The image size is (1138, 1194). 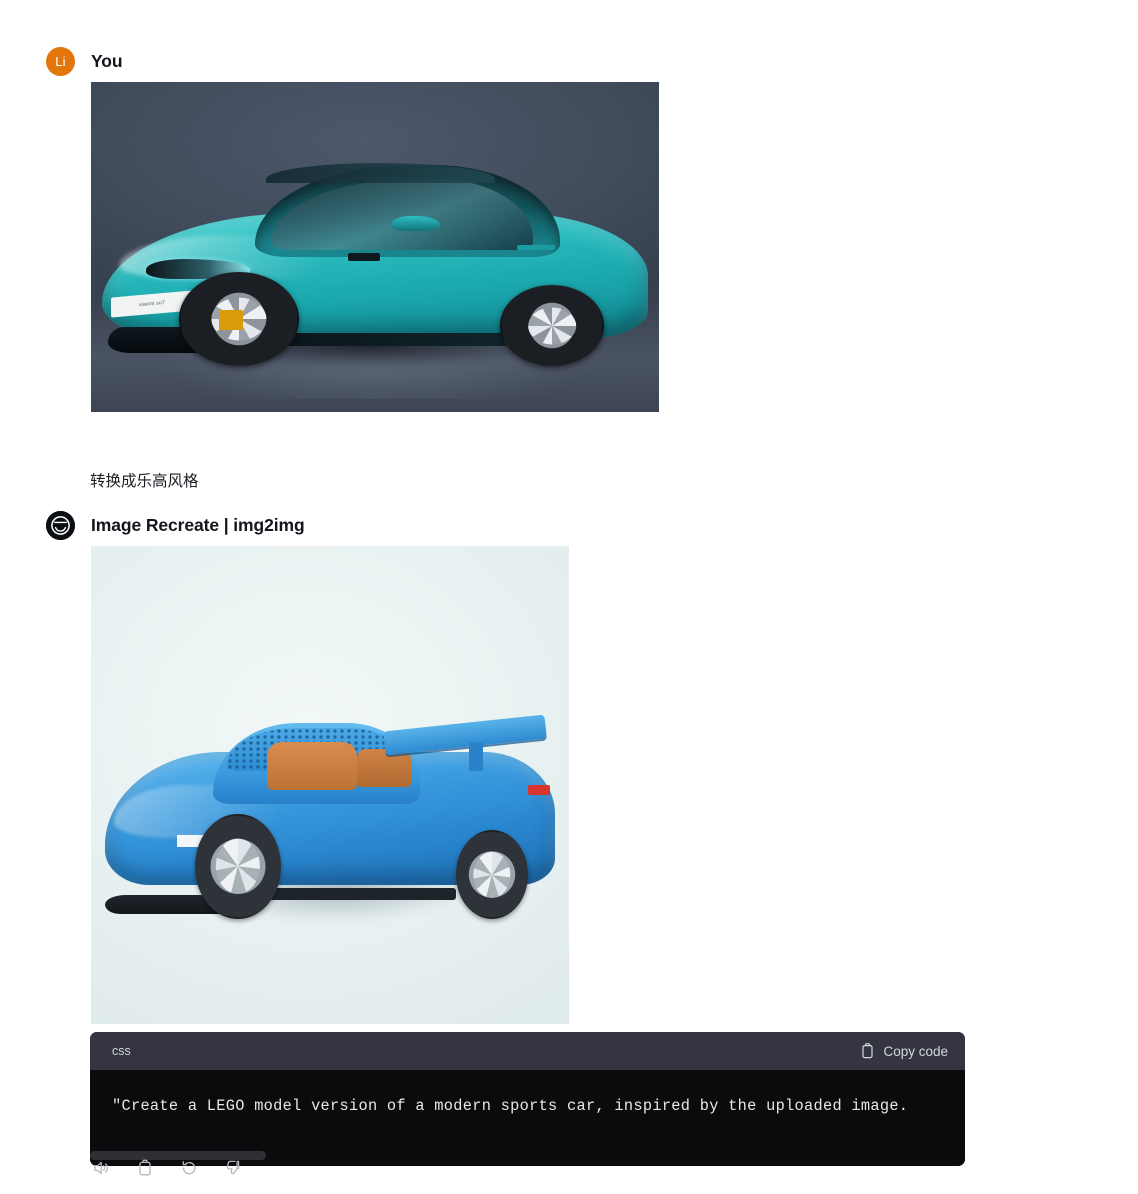 I want to click on message-actions-toolbar, so click(x=167, y=1168).